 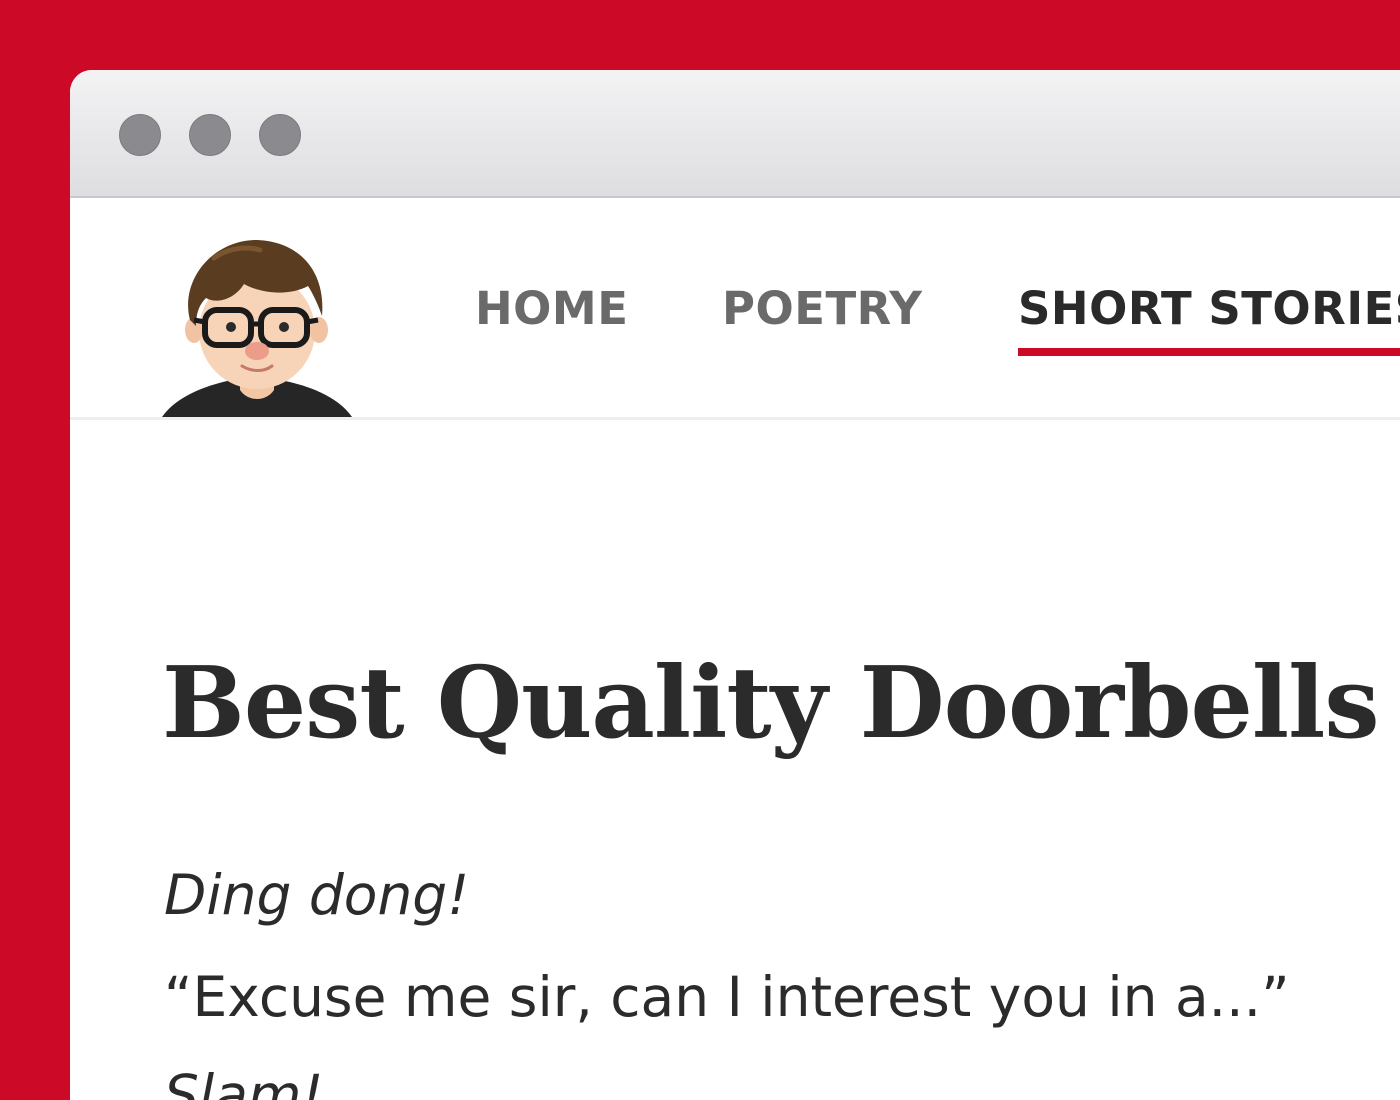 I want to click on close-window-button, so click(x=140, y=135).